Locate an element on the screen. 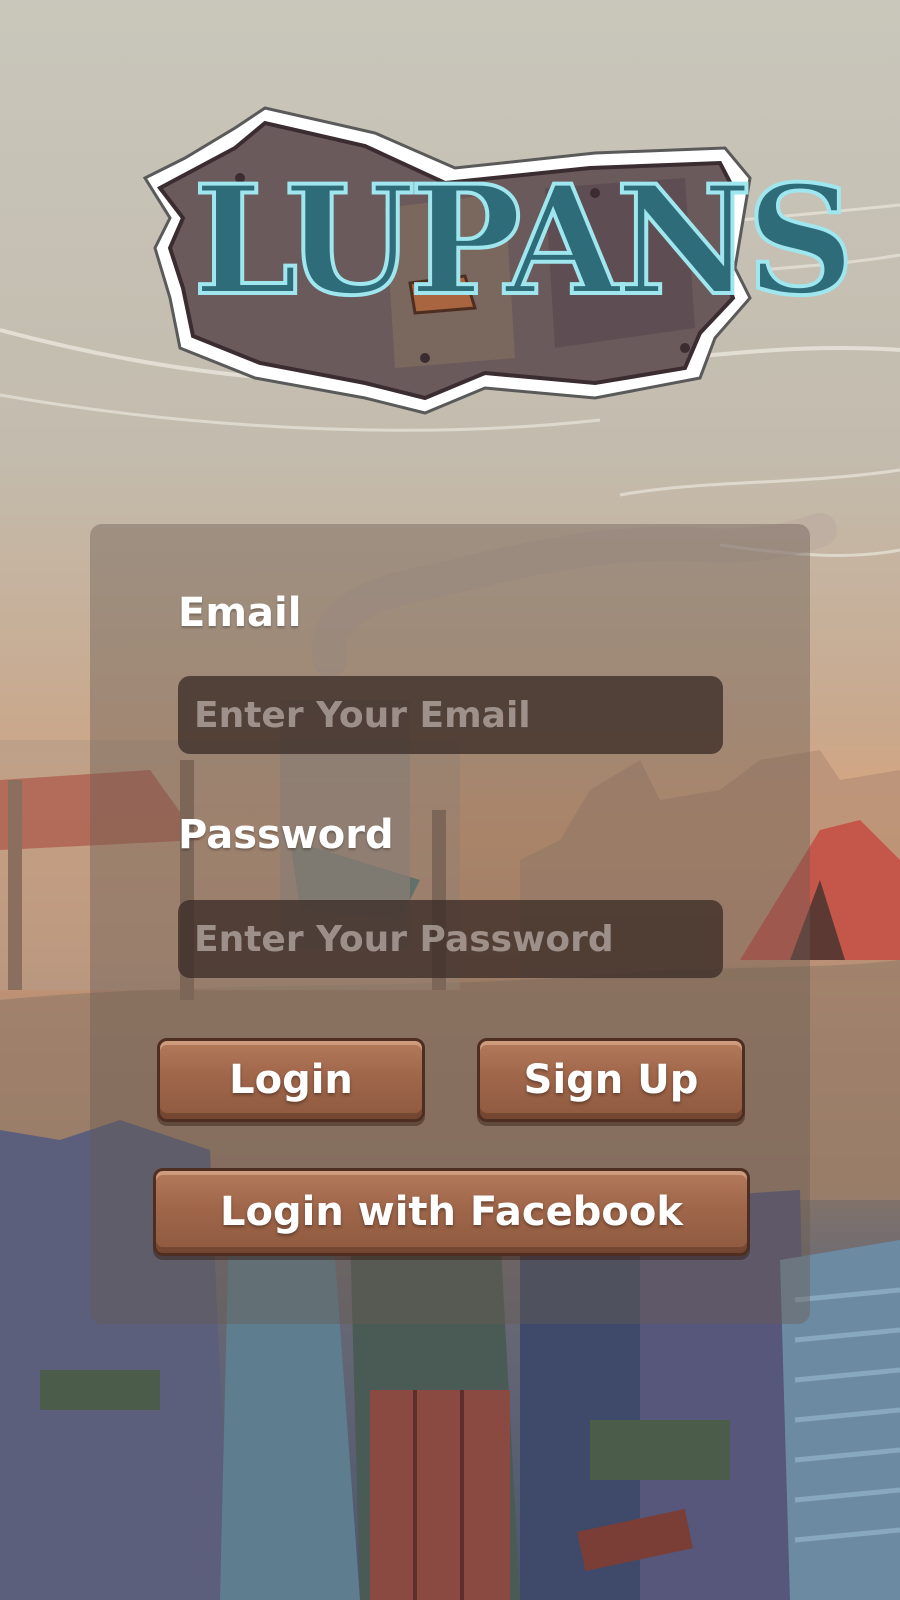 The width and height of the screenshot is (900, 1600). email-input is located at coordinates (450, 715).